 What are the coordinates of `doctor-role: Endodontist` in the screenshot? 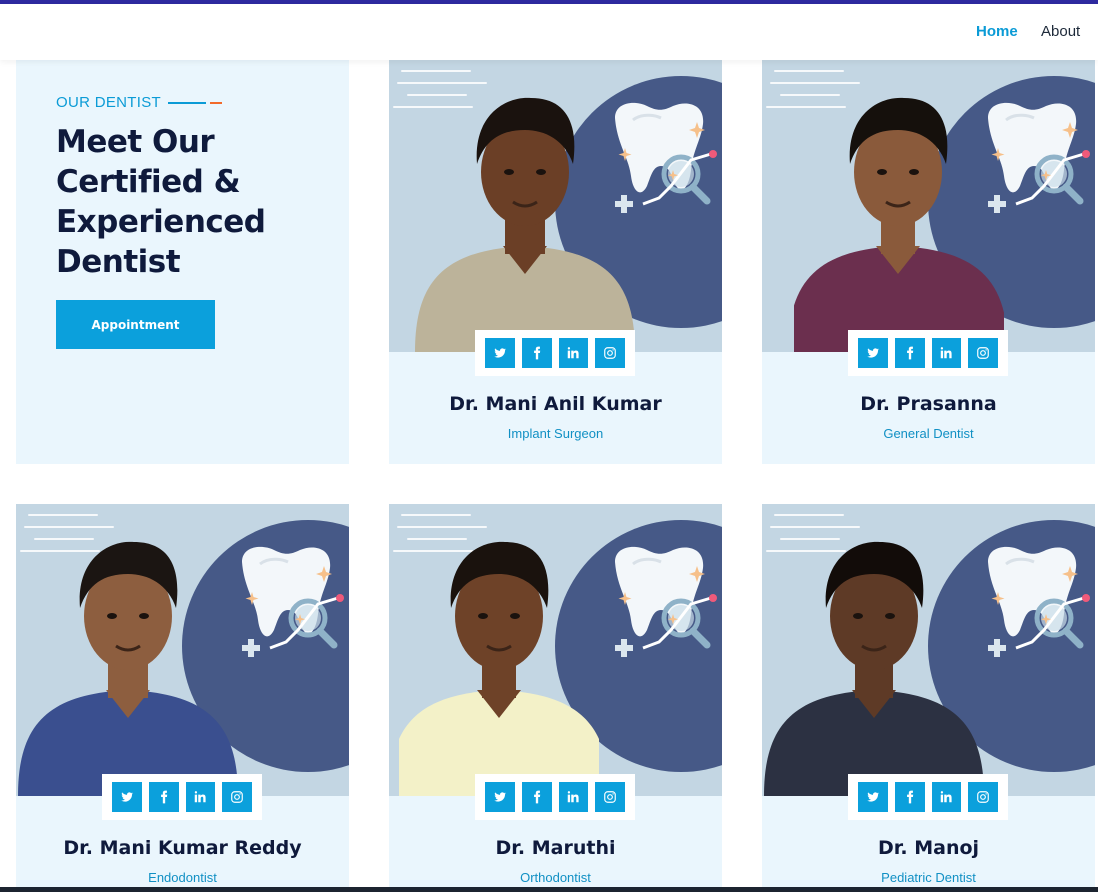 It's located at (182, 877).